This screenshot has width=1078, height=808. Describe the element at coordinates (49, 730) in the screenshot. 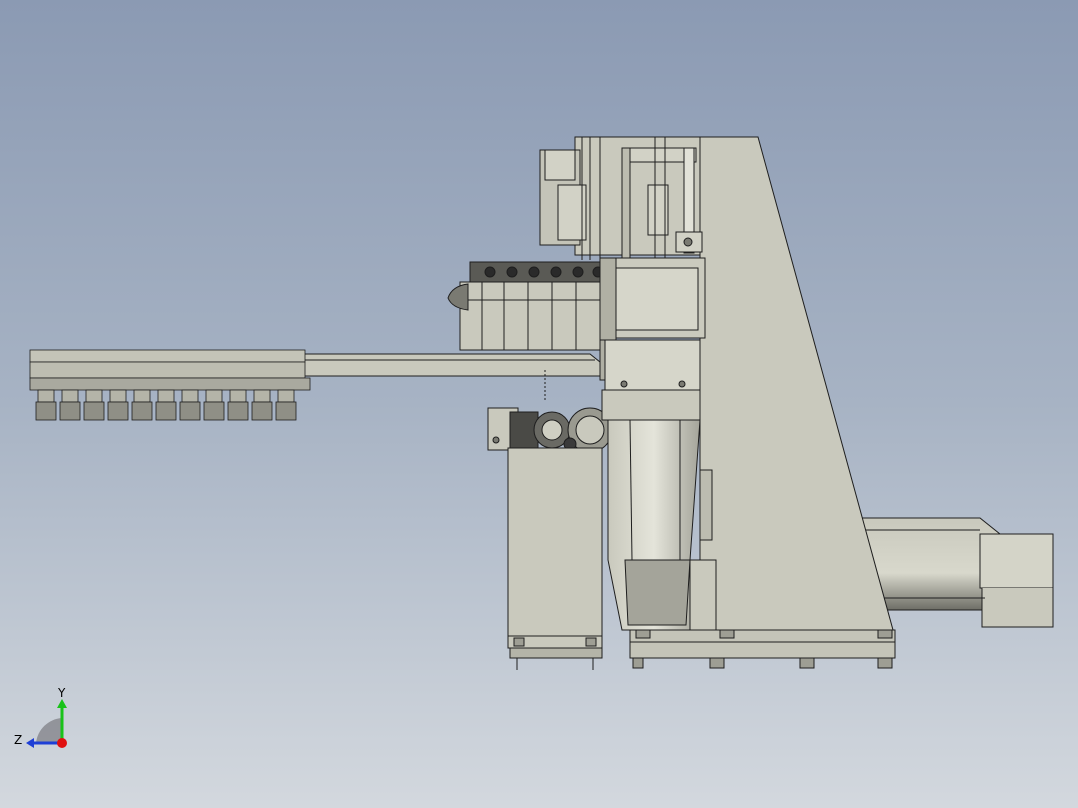

I see `triad-arc` at that location.